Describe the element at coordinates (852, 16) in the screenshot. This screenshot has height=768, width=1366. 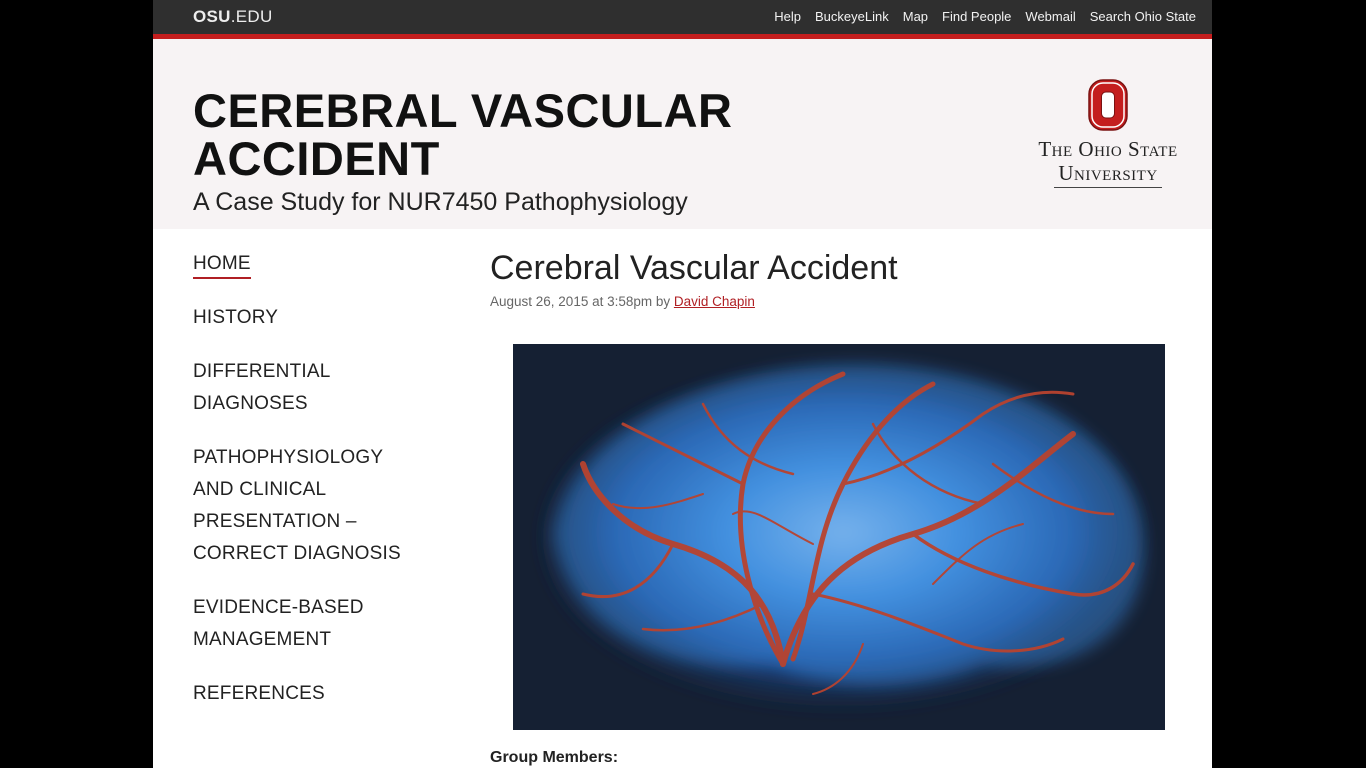
I see `nav-buckeyelink-link: BuckeyeLink` at that location.